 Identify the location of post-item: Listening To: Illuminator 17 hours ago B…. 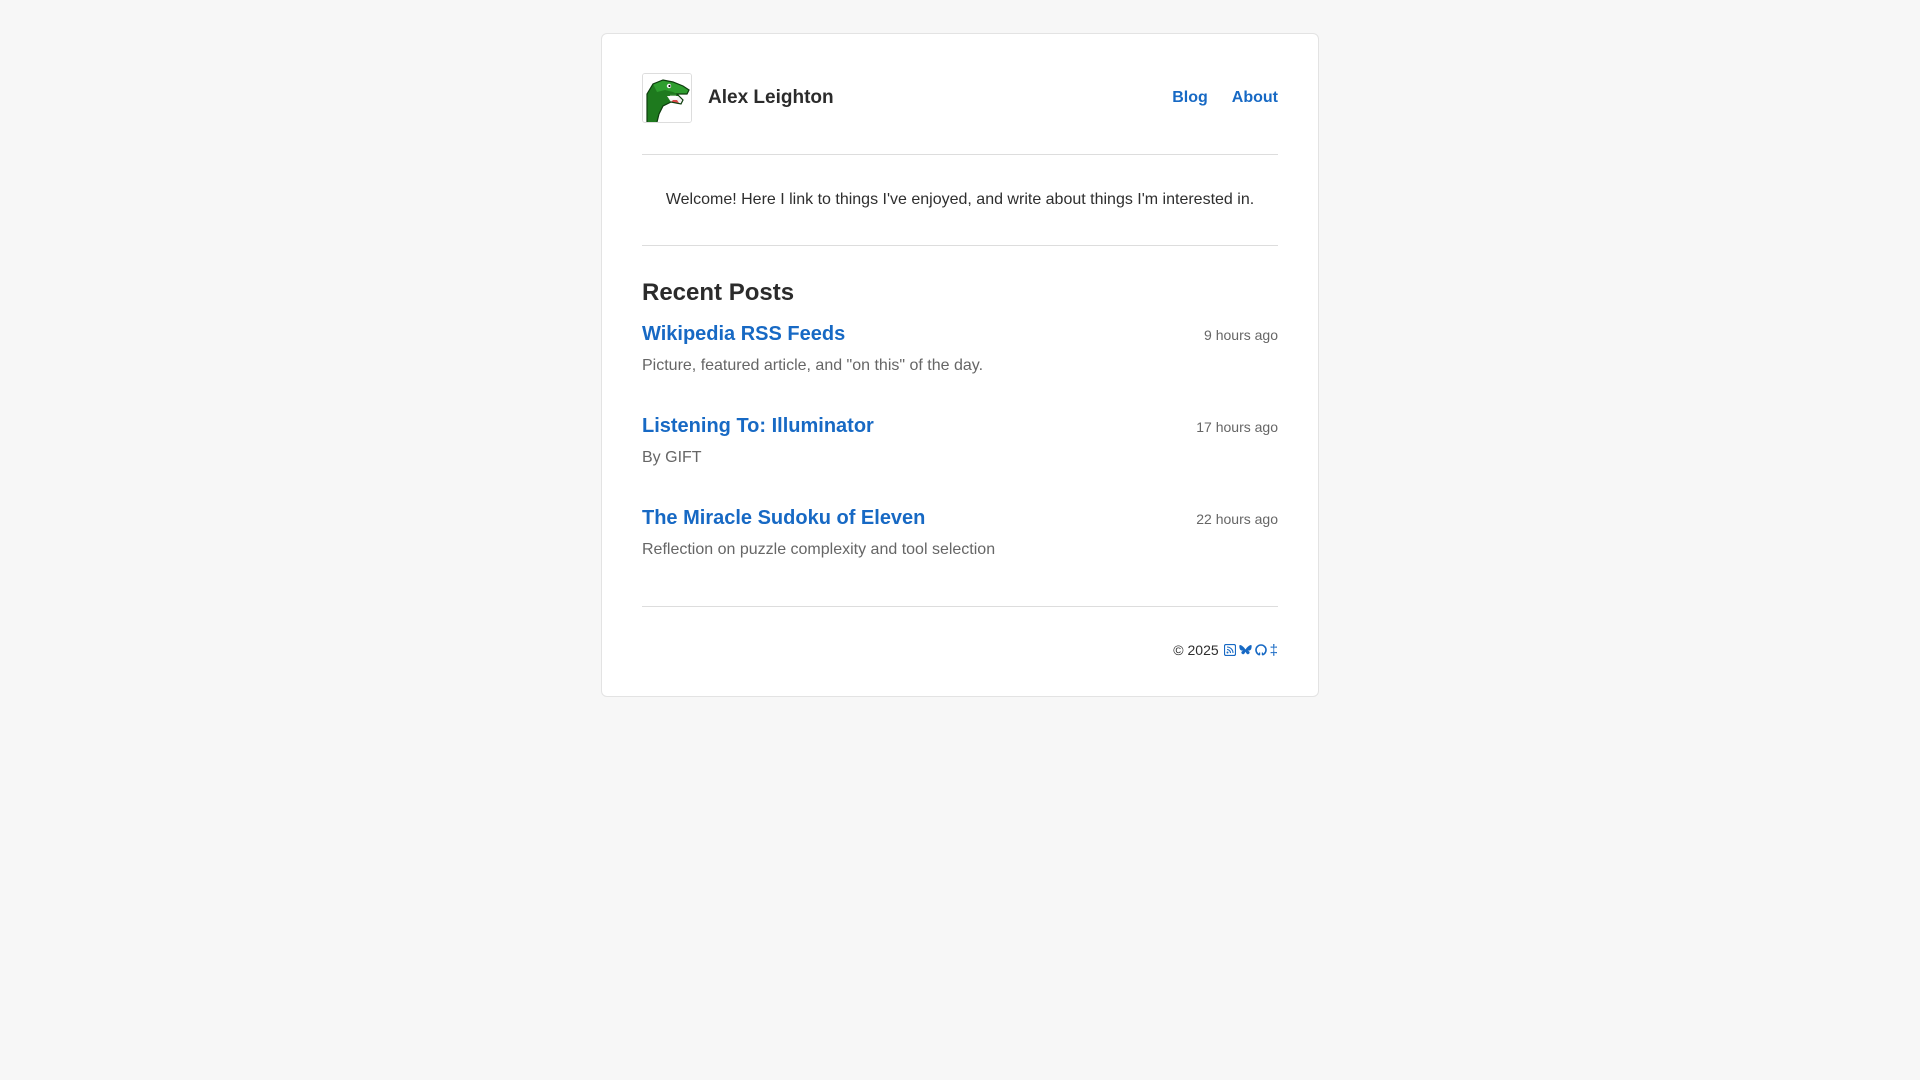
(960, 460).